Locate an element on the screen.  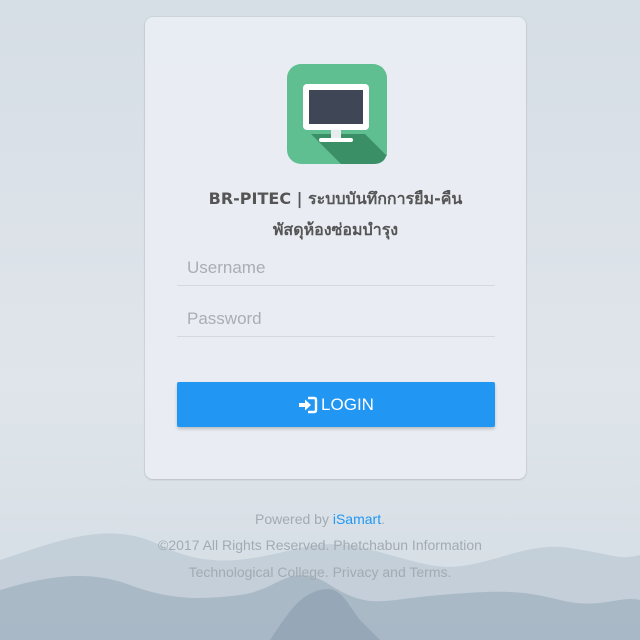
powered-by: Powered by iSamart. is located at coordinates (320, 519).